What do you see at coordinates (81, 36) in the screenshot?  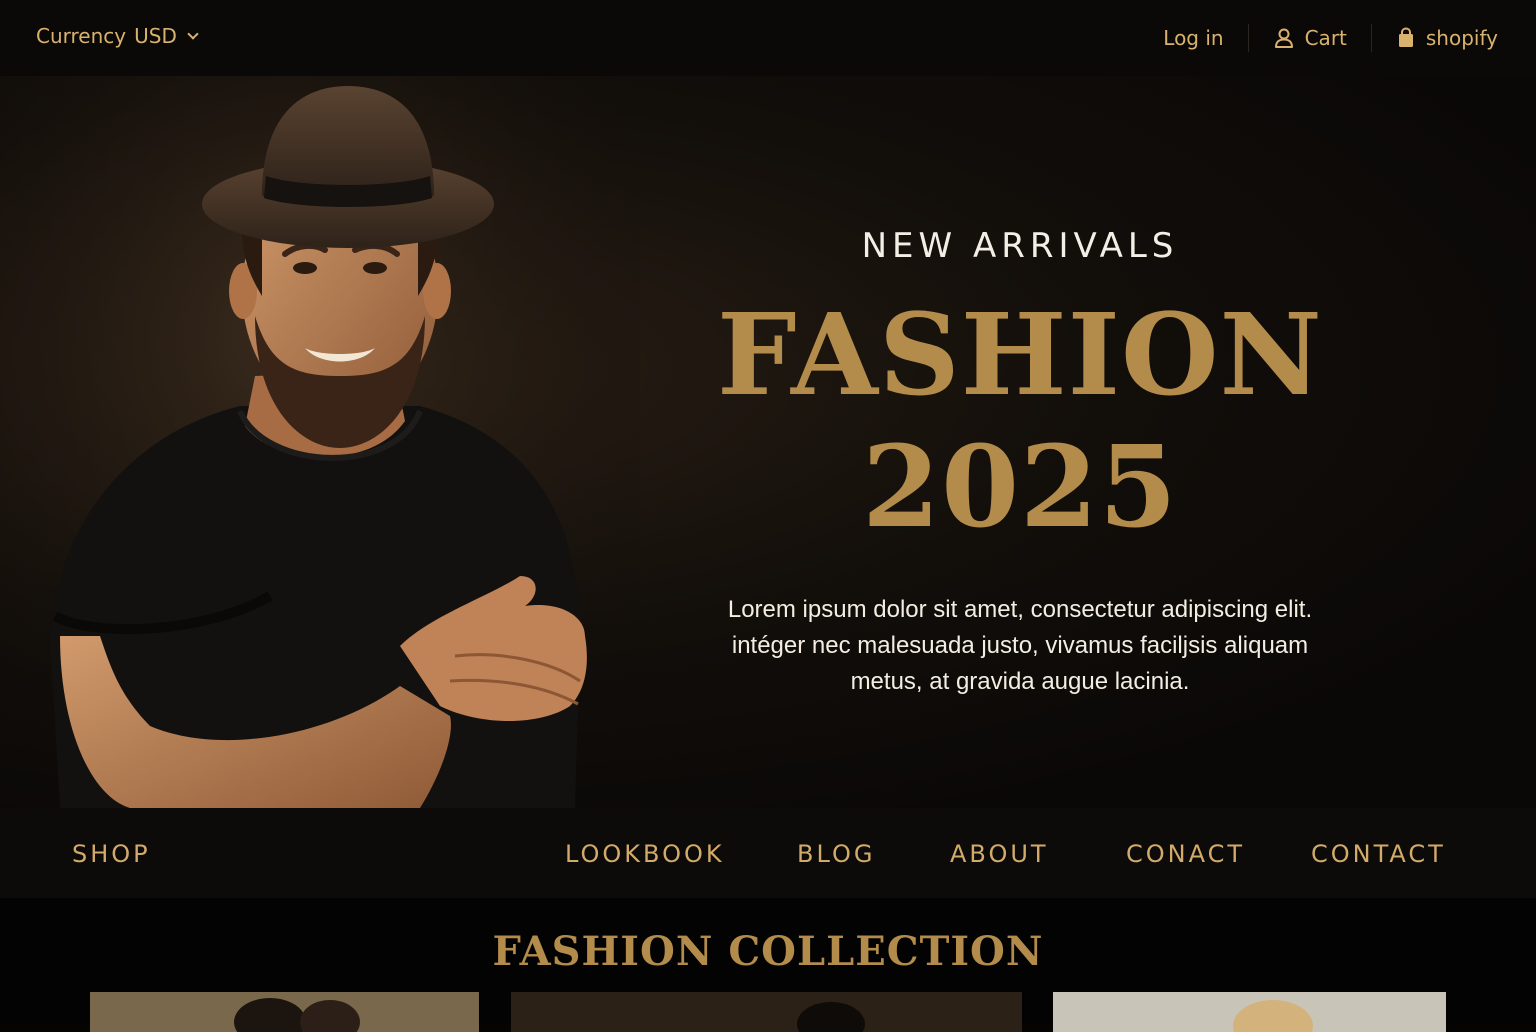 I see `currency-label: Currency` at bounding box center [81, 36].